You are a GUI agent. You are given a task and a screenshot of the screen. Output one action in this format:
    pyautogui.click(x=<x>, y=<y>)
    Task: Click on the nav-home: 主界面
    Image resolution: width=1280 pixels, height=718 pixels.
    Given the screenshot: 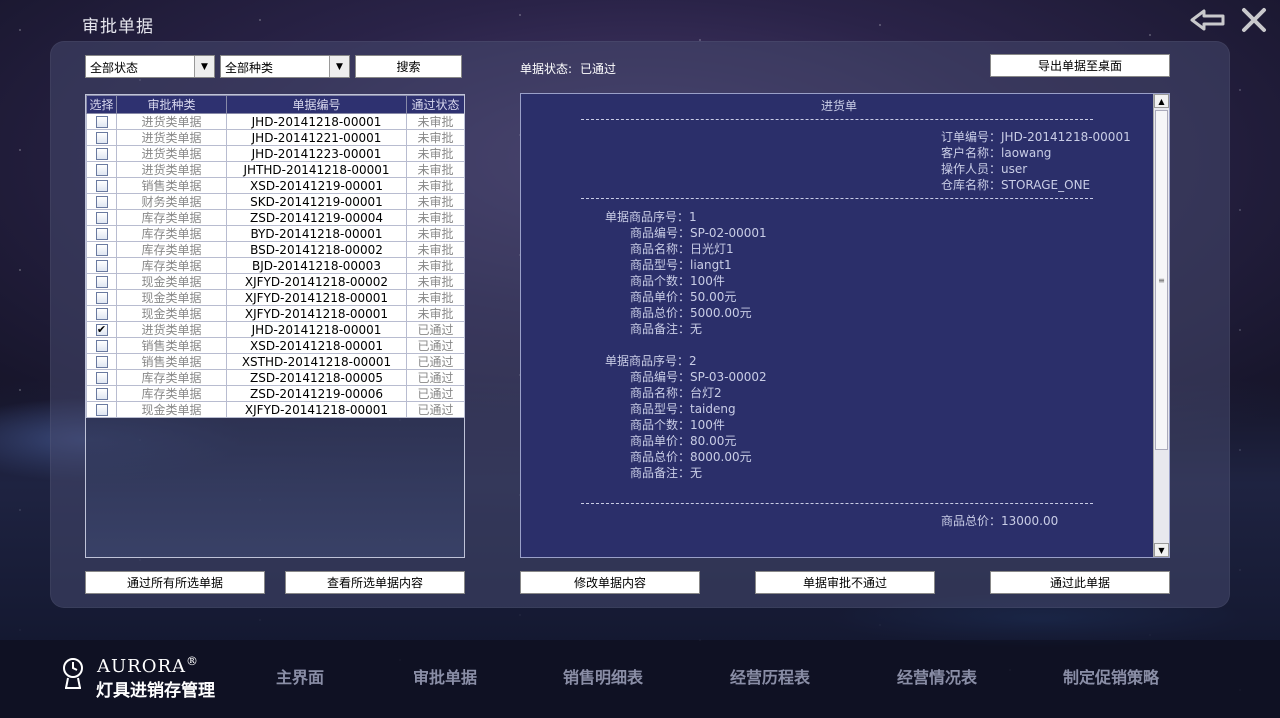 What is the action you would take?
    pyautogui.click(x=300, y=676)
    